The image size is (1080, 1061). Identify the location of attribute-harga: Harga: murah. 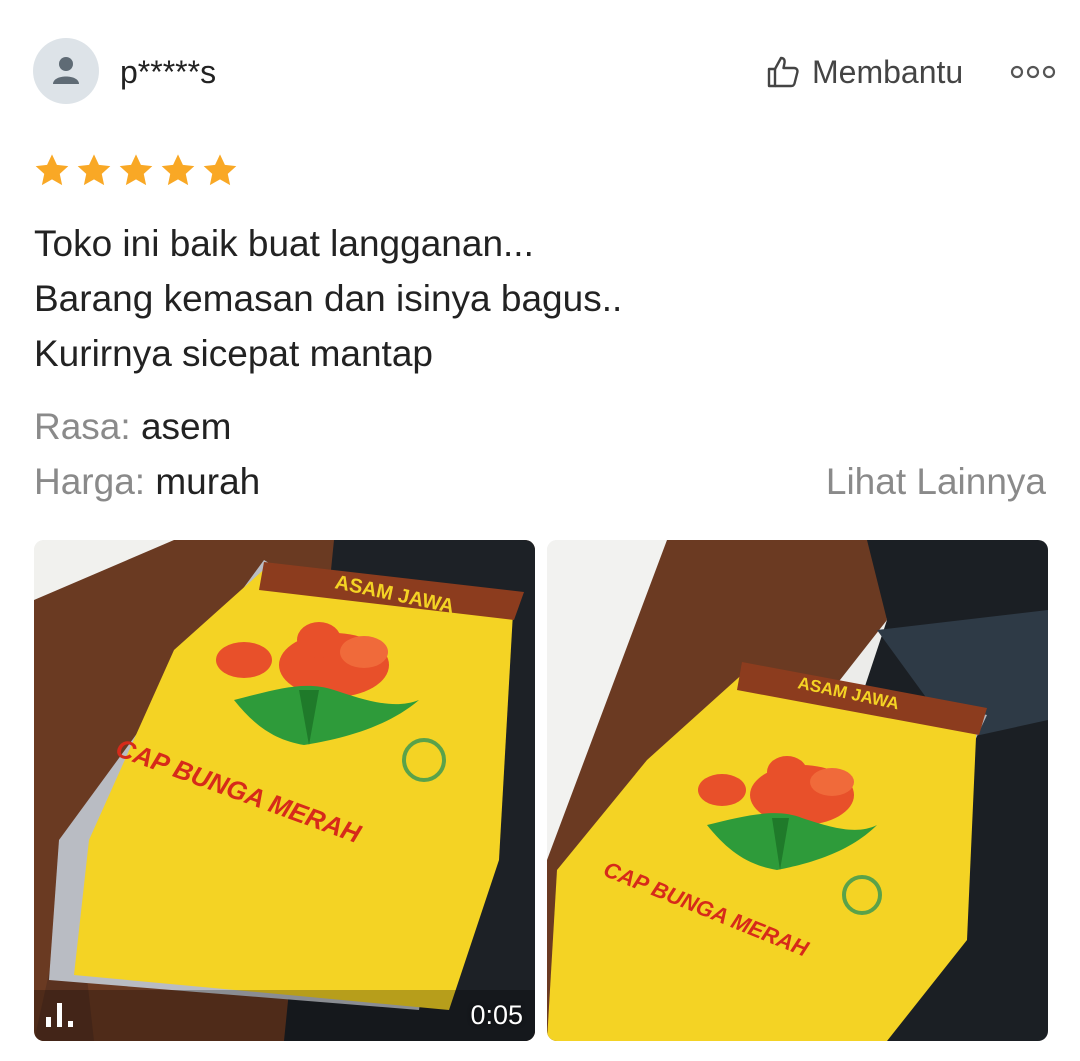
(147, 482).